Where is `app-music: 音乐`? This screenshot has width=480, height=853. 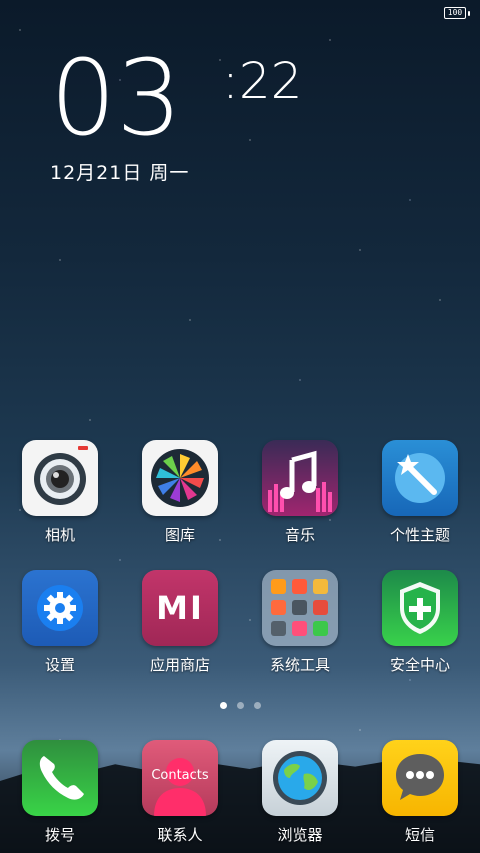 app-music: 音乐 is located at coordinates (300, 492).